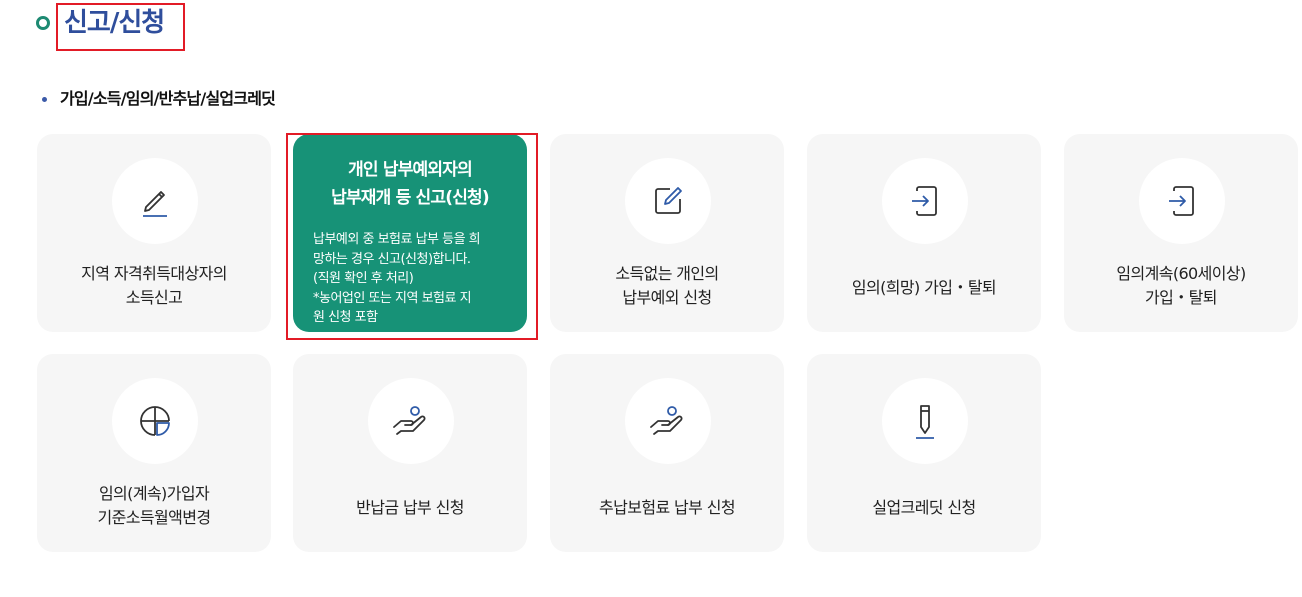  I want to click on card-refund-payment: 반납금 납부 신청, so click(410, 453).